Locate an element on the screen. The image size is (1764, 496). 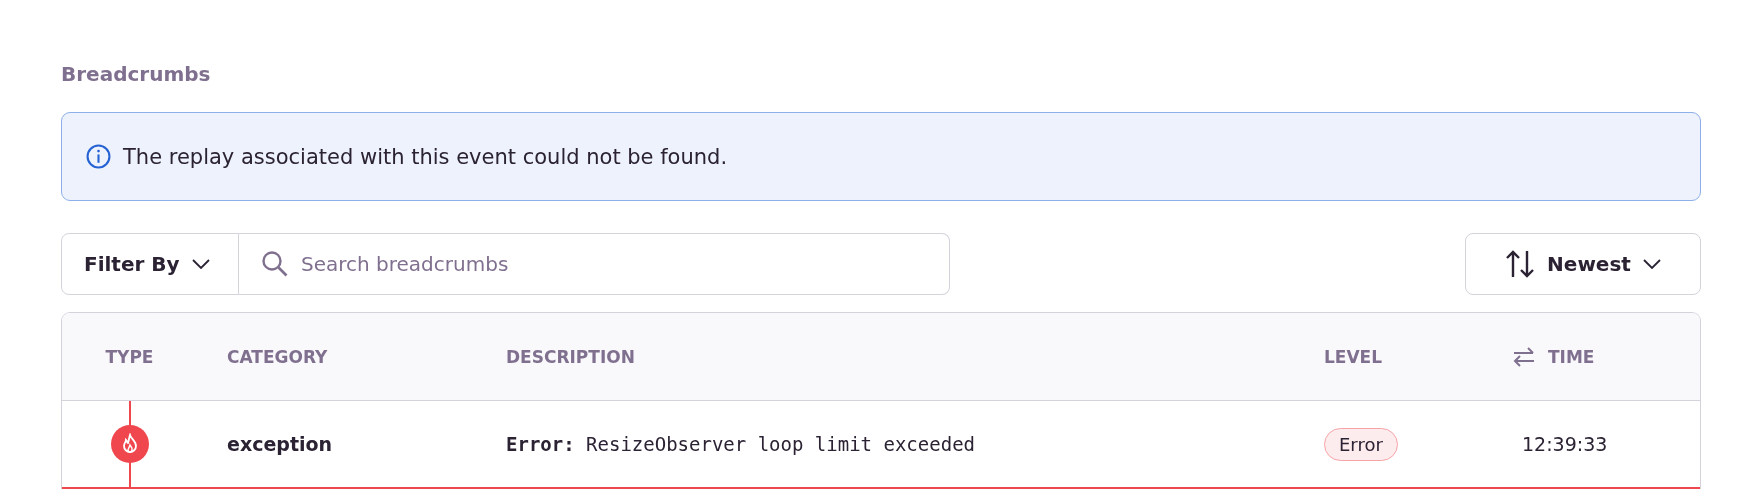
filter-dropdown: Filter By is located at coordinates (150, 264).